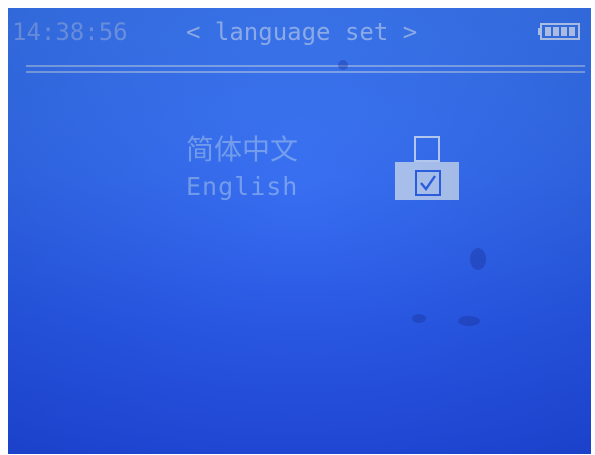  I want to click on header-divider-top, so click(305, 66).